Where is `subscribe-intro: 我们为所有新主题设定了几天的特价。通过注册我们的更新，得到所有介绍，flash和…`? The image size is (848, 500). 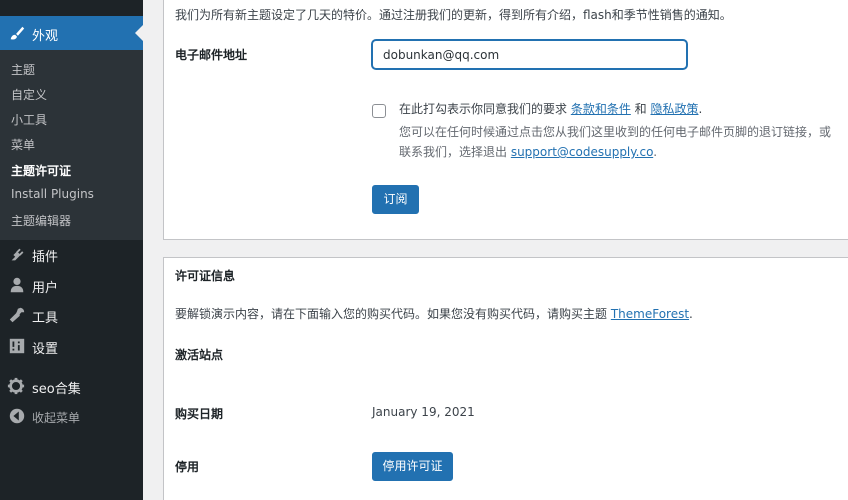
subscribe-intro: 我们为所有新主题设定了几天的特价。通过注册我们的更新，得到所有介绍，flash和… is located at coordinates (453, 15).